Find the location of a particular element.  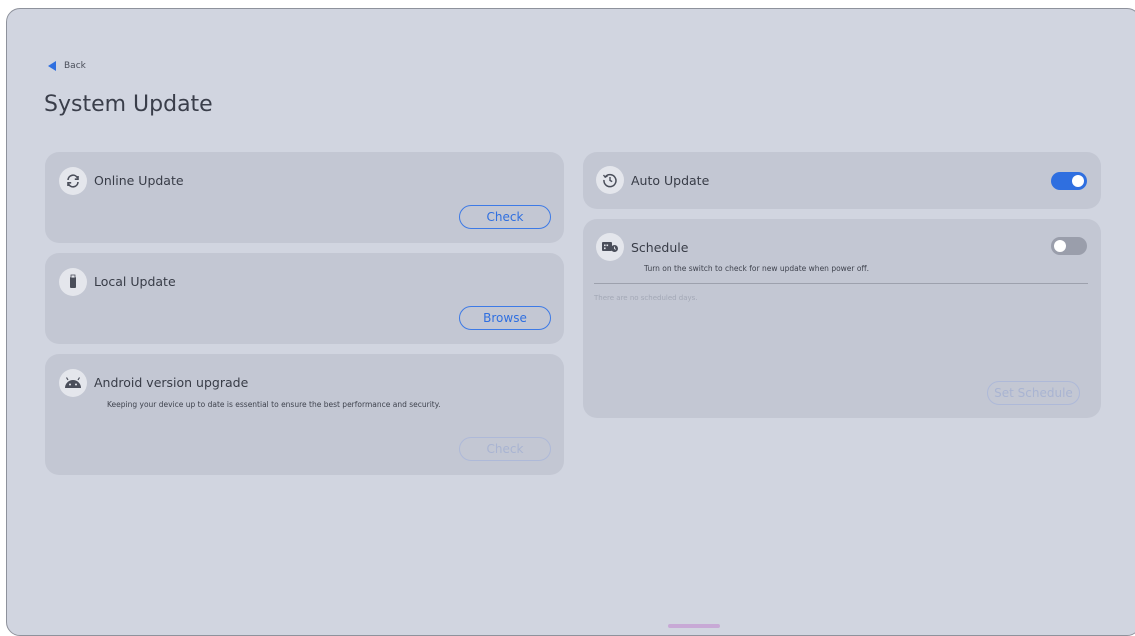

calendar-clock-icon is located at coordinates (610, 247).